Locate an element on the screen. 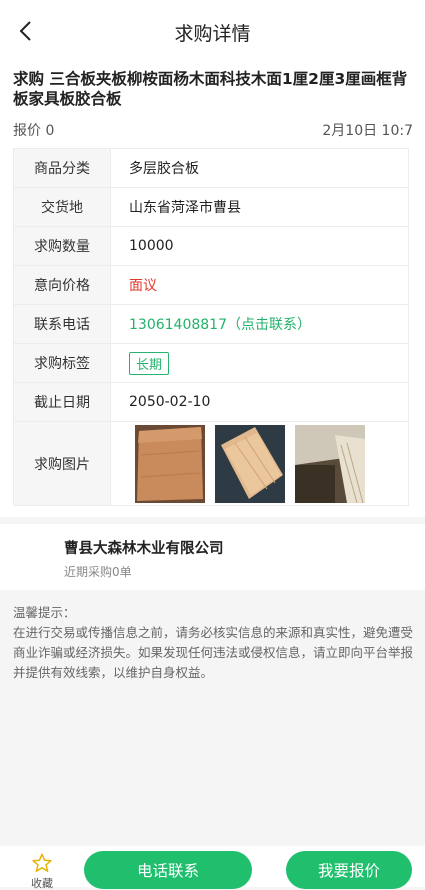 The image size is (425, 890). row-value-images is located at coordinates (259, 463).